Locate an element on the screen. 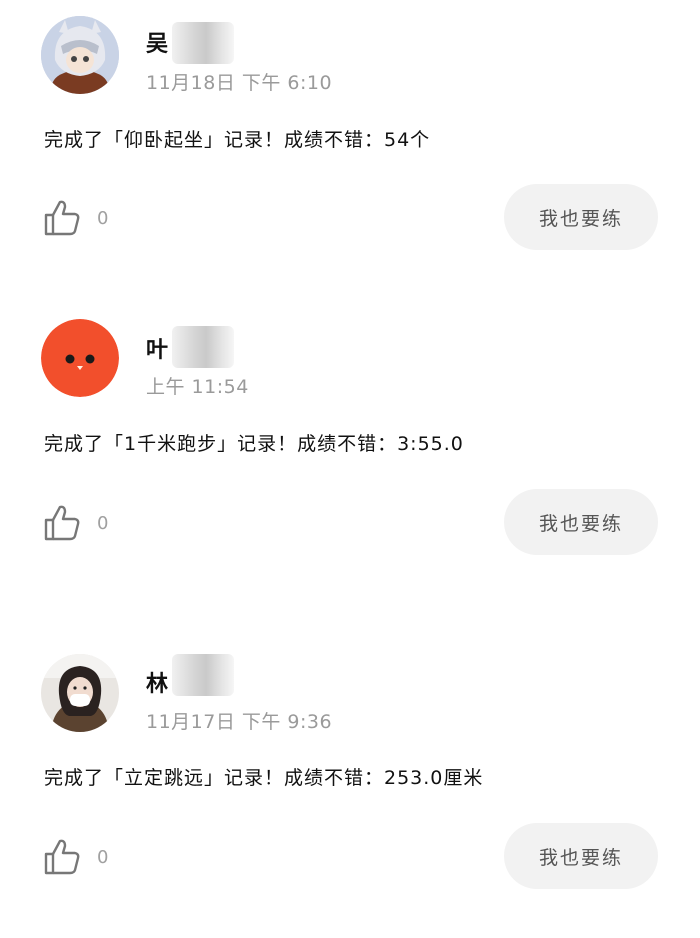  user-name: 吴 is located at coordinates (157, 42).